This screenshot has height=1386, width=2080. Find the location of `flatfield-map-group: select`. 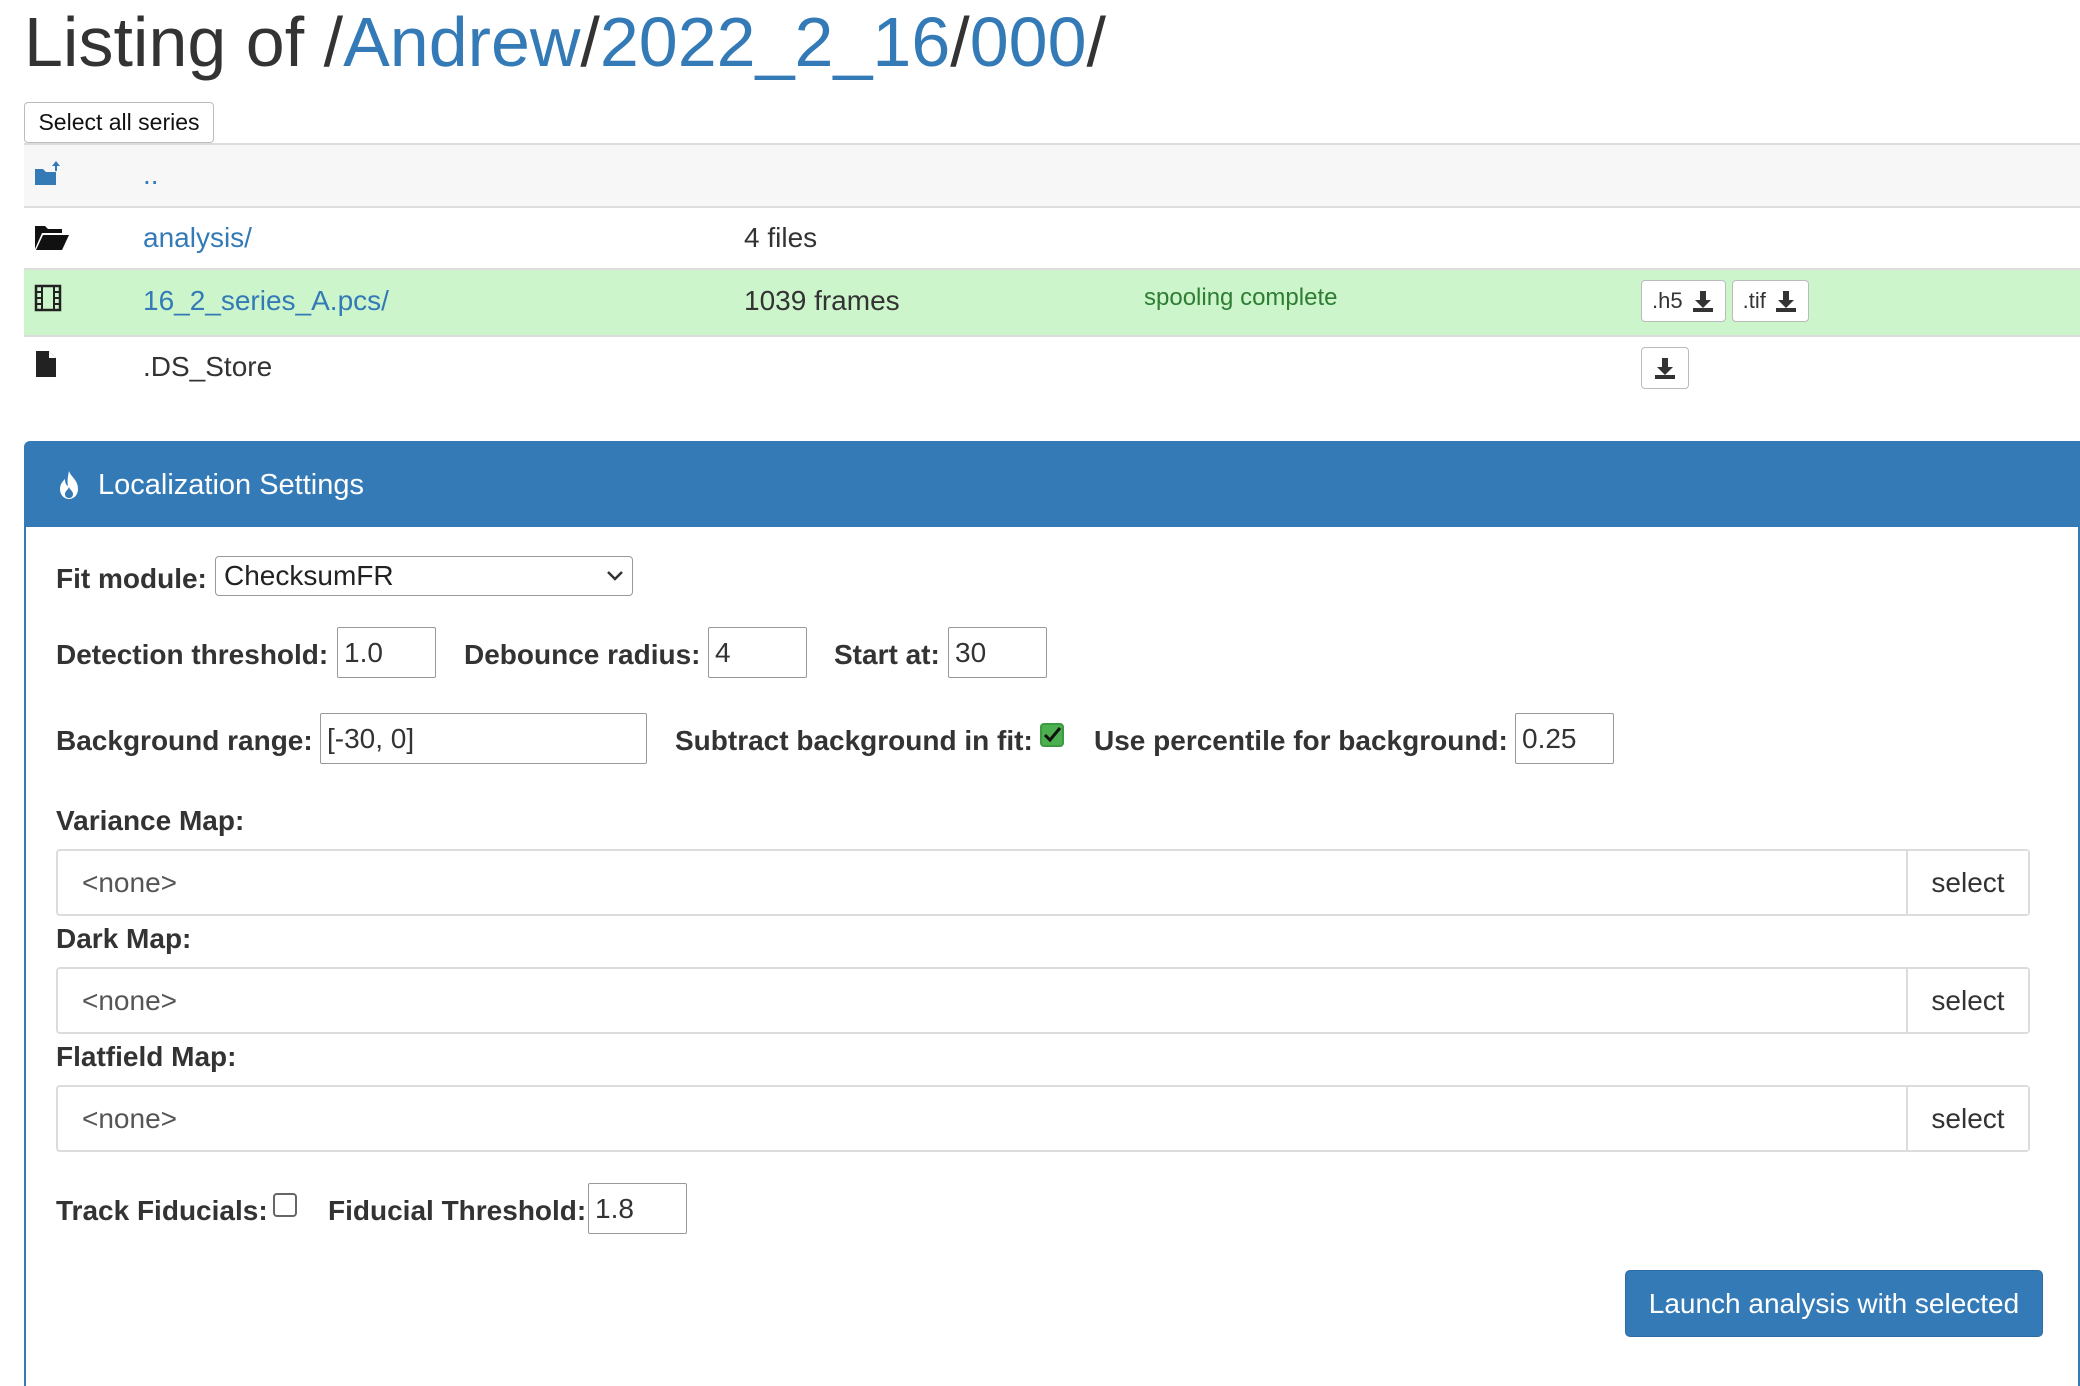

flatfield-map-group: select is located at coordinates (1043, 1118).